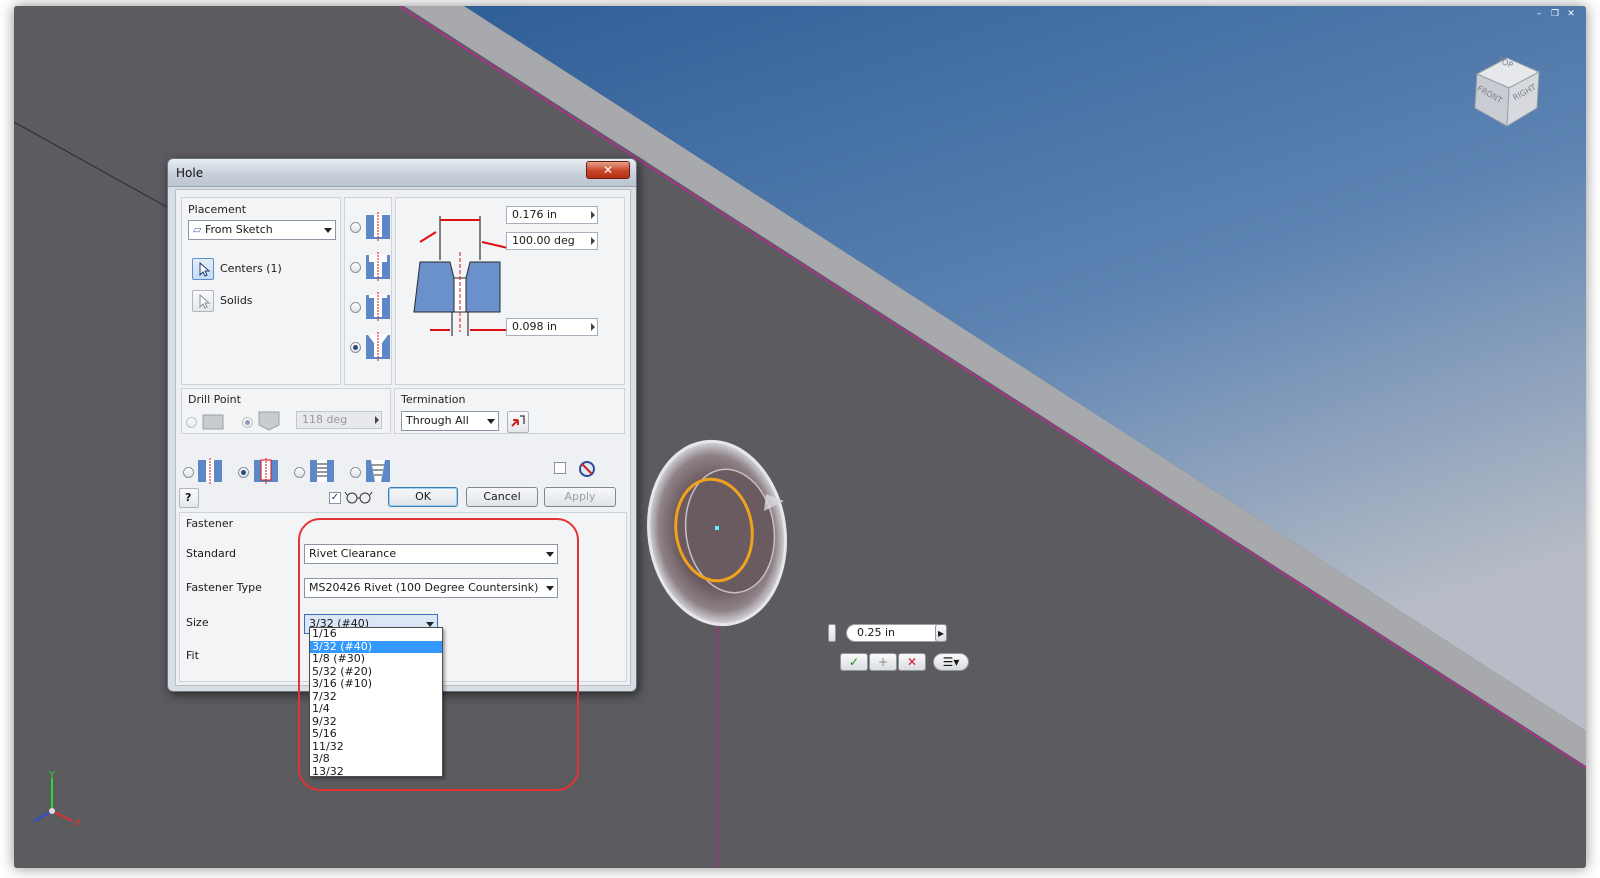 This screenshot has width=1600, height=878. What do you see at coordinates (191, 422) in the screenshot?
I see `flat-point-radio` at bounding box center [191, 422].